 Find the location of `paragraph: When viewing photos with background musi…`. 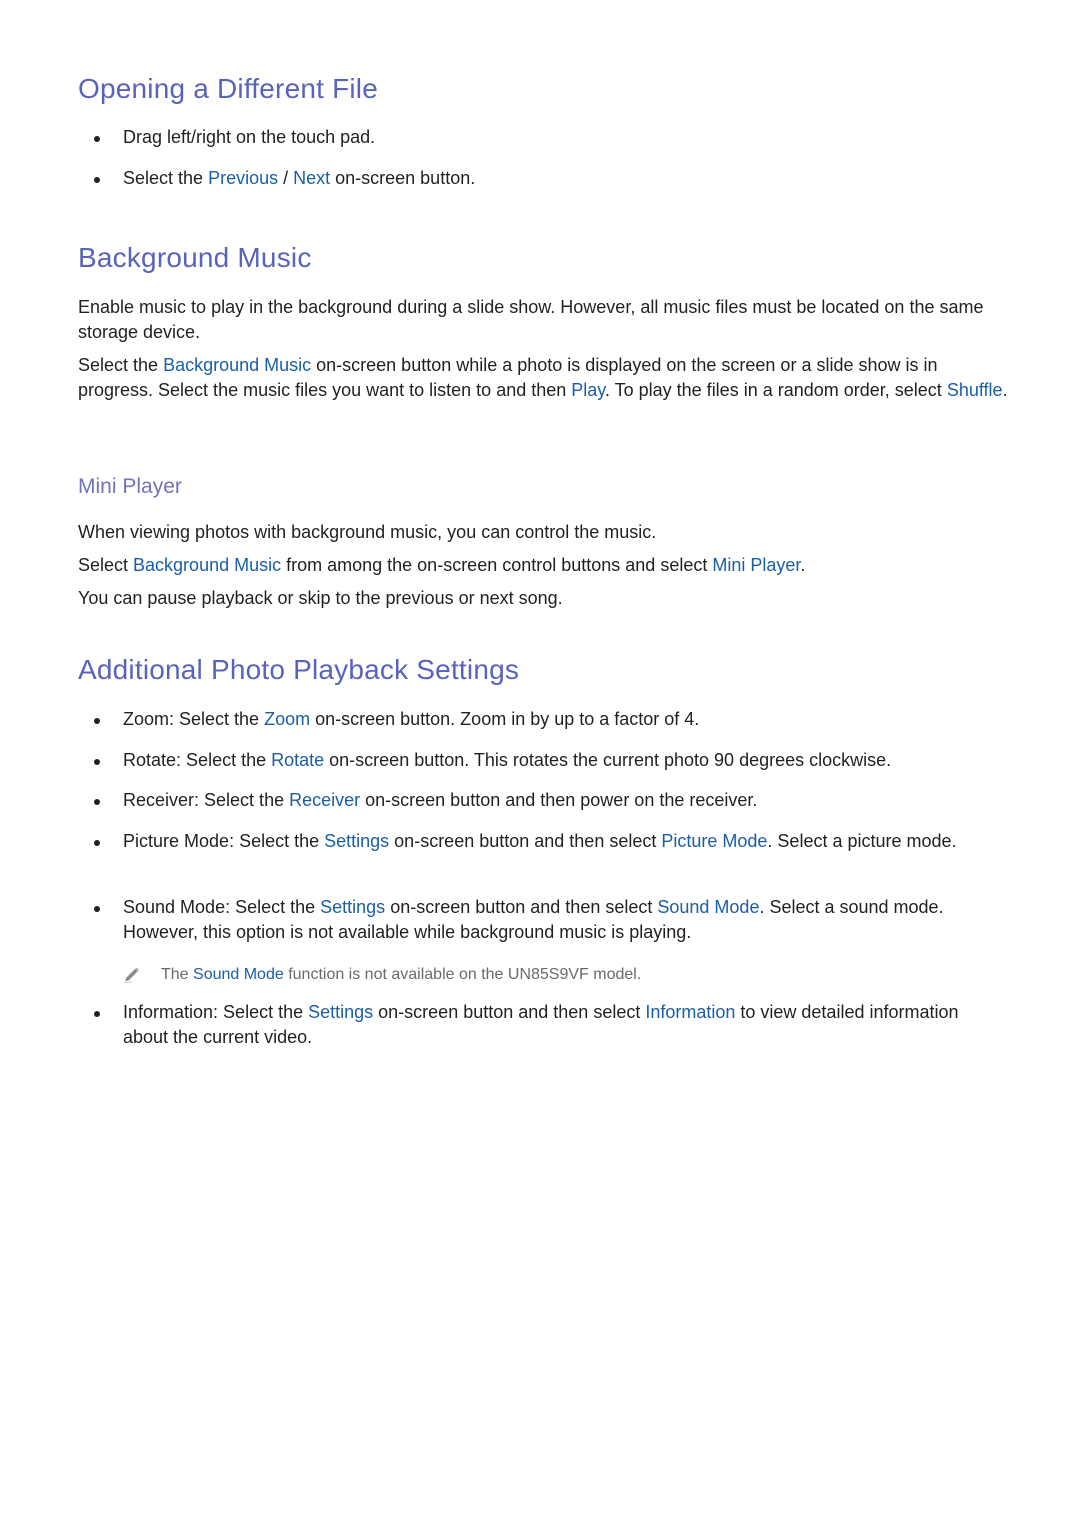

paragraph: When viewing photos with background musi… is located at coordinates (367, 532).